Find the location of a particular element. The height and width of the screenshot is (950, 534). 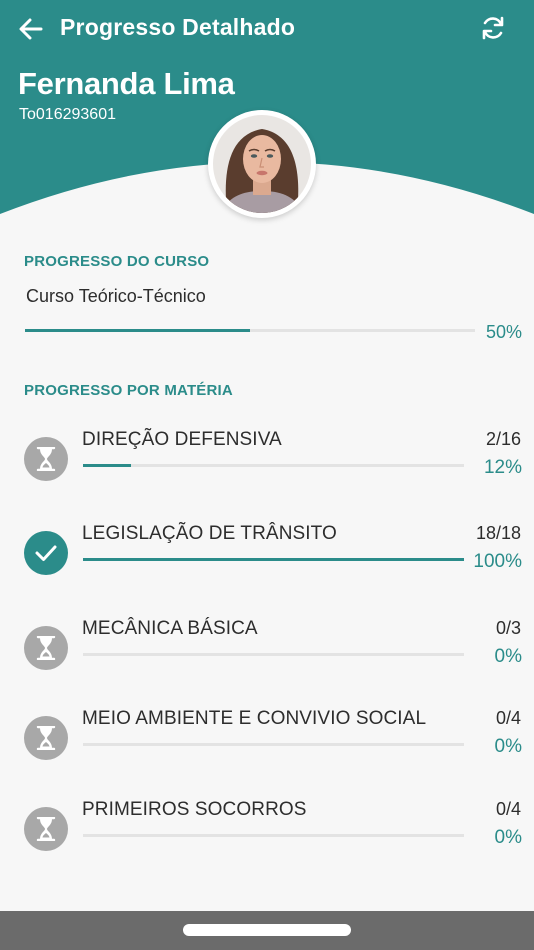

subject-item: MECÂNICA BÁSICA 0/3 0% is located at coordinates (267, 658).